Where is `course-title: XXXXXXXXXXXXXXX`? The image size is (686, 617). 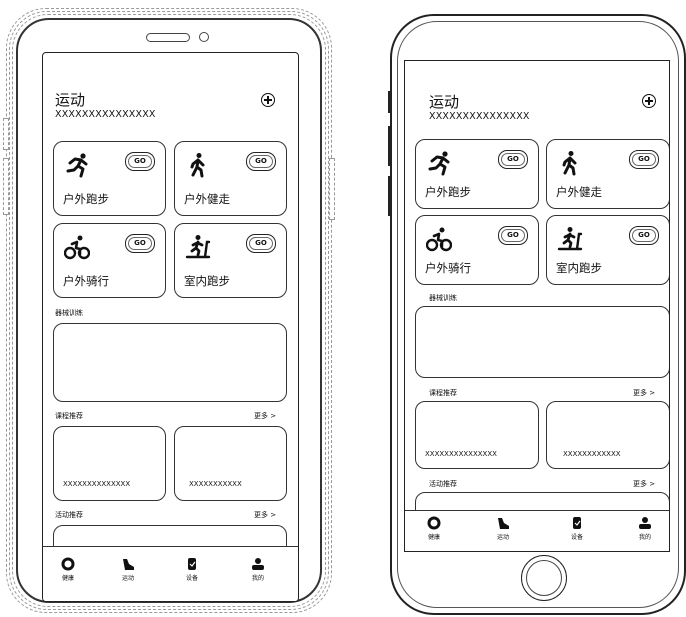
course-title: XXXXXXXXXXXXXXX is located at coordinates (461, 454).